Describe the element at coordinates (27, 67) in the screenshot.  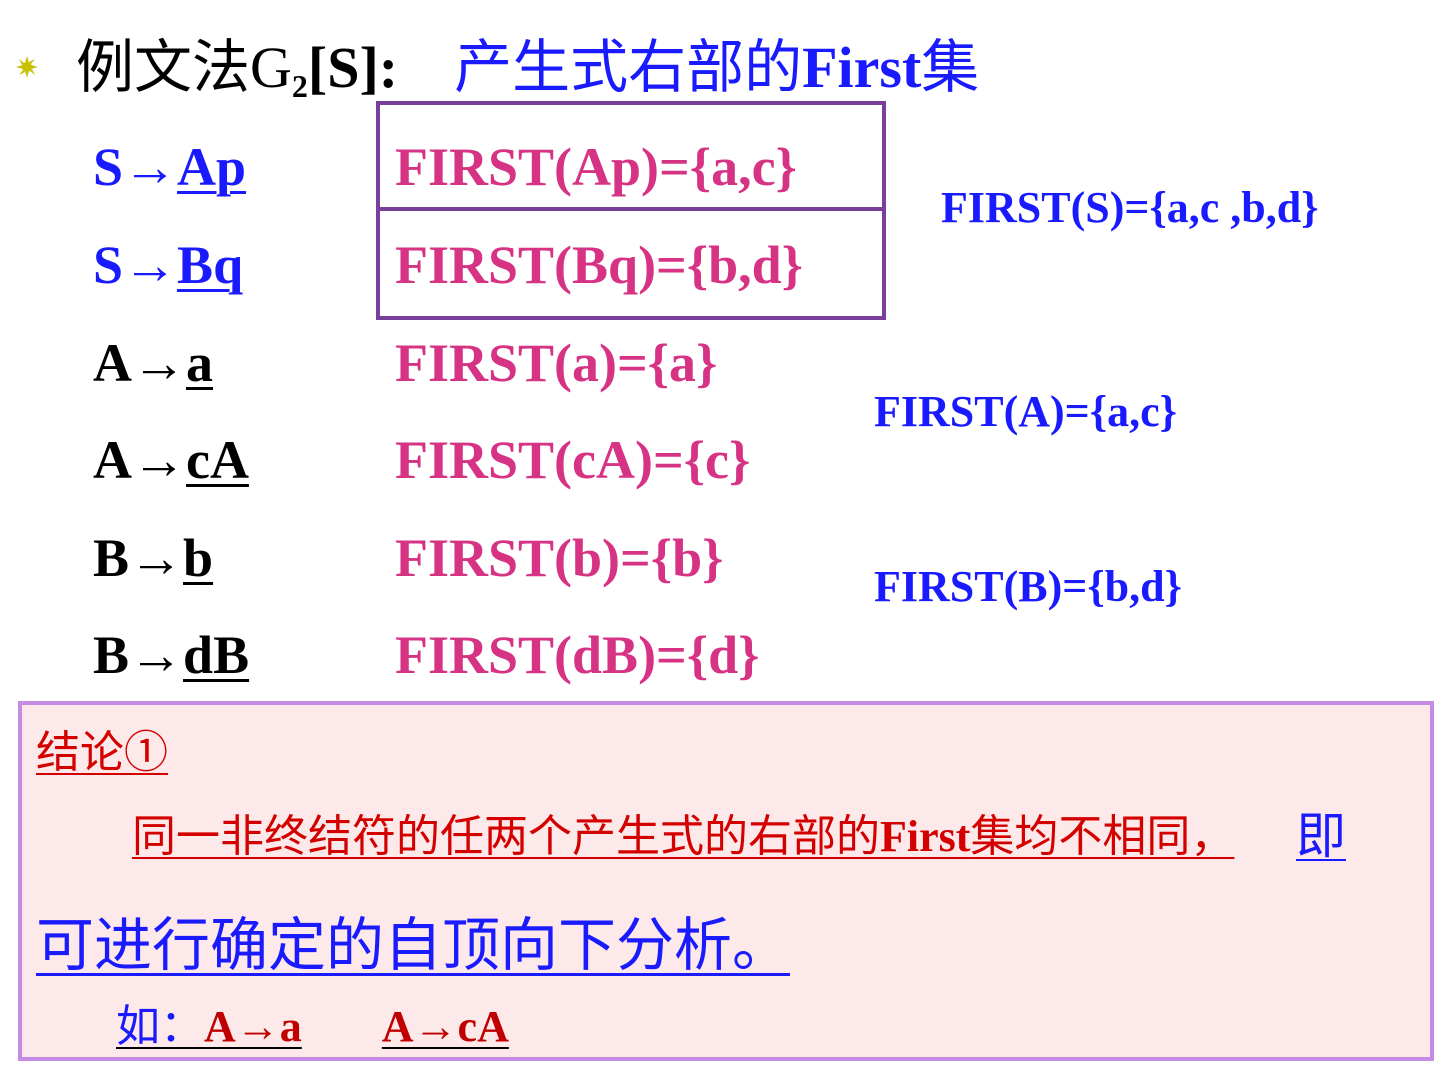
I see `bullet-sun-icon` at that location.